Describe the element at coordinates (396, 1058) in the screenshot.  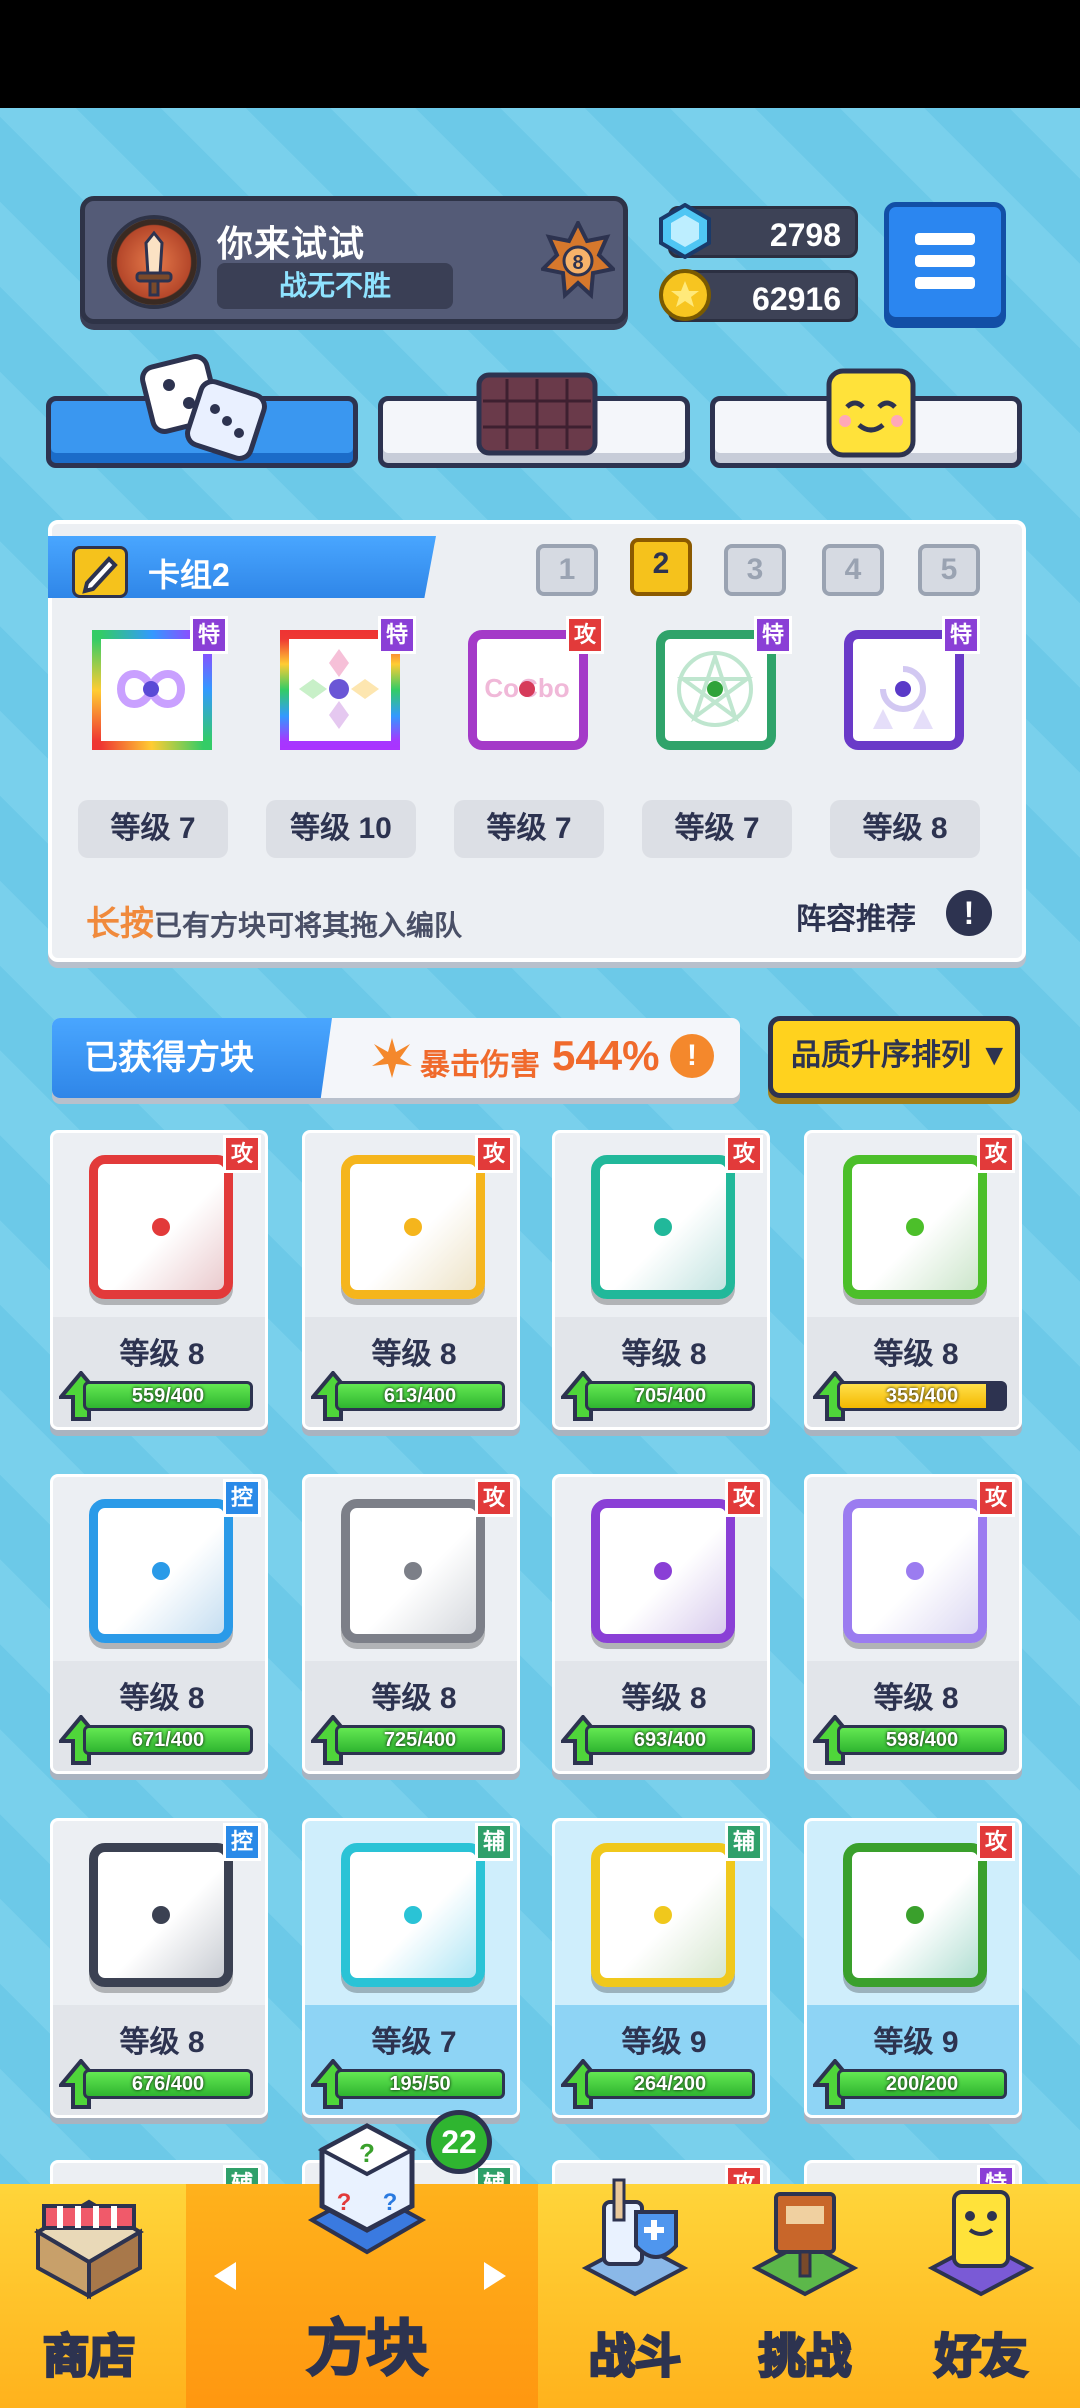
I see `owned-header: 已获得方块 暴击伤害 544% !` at that location.